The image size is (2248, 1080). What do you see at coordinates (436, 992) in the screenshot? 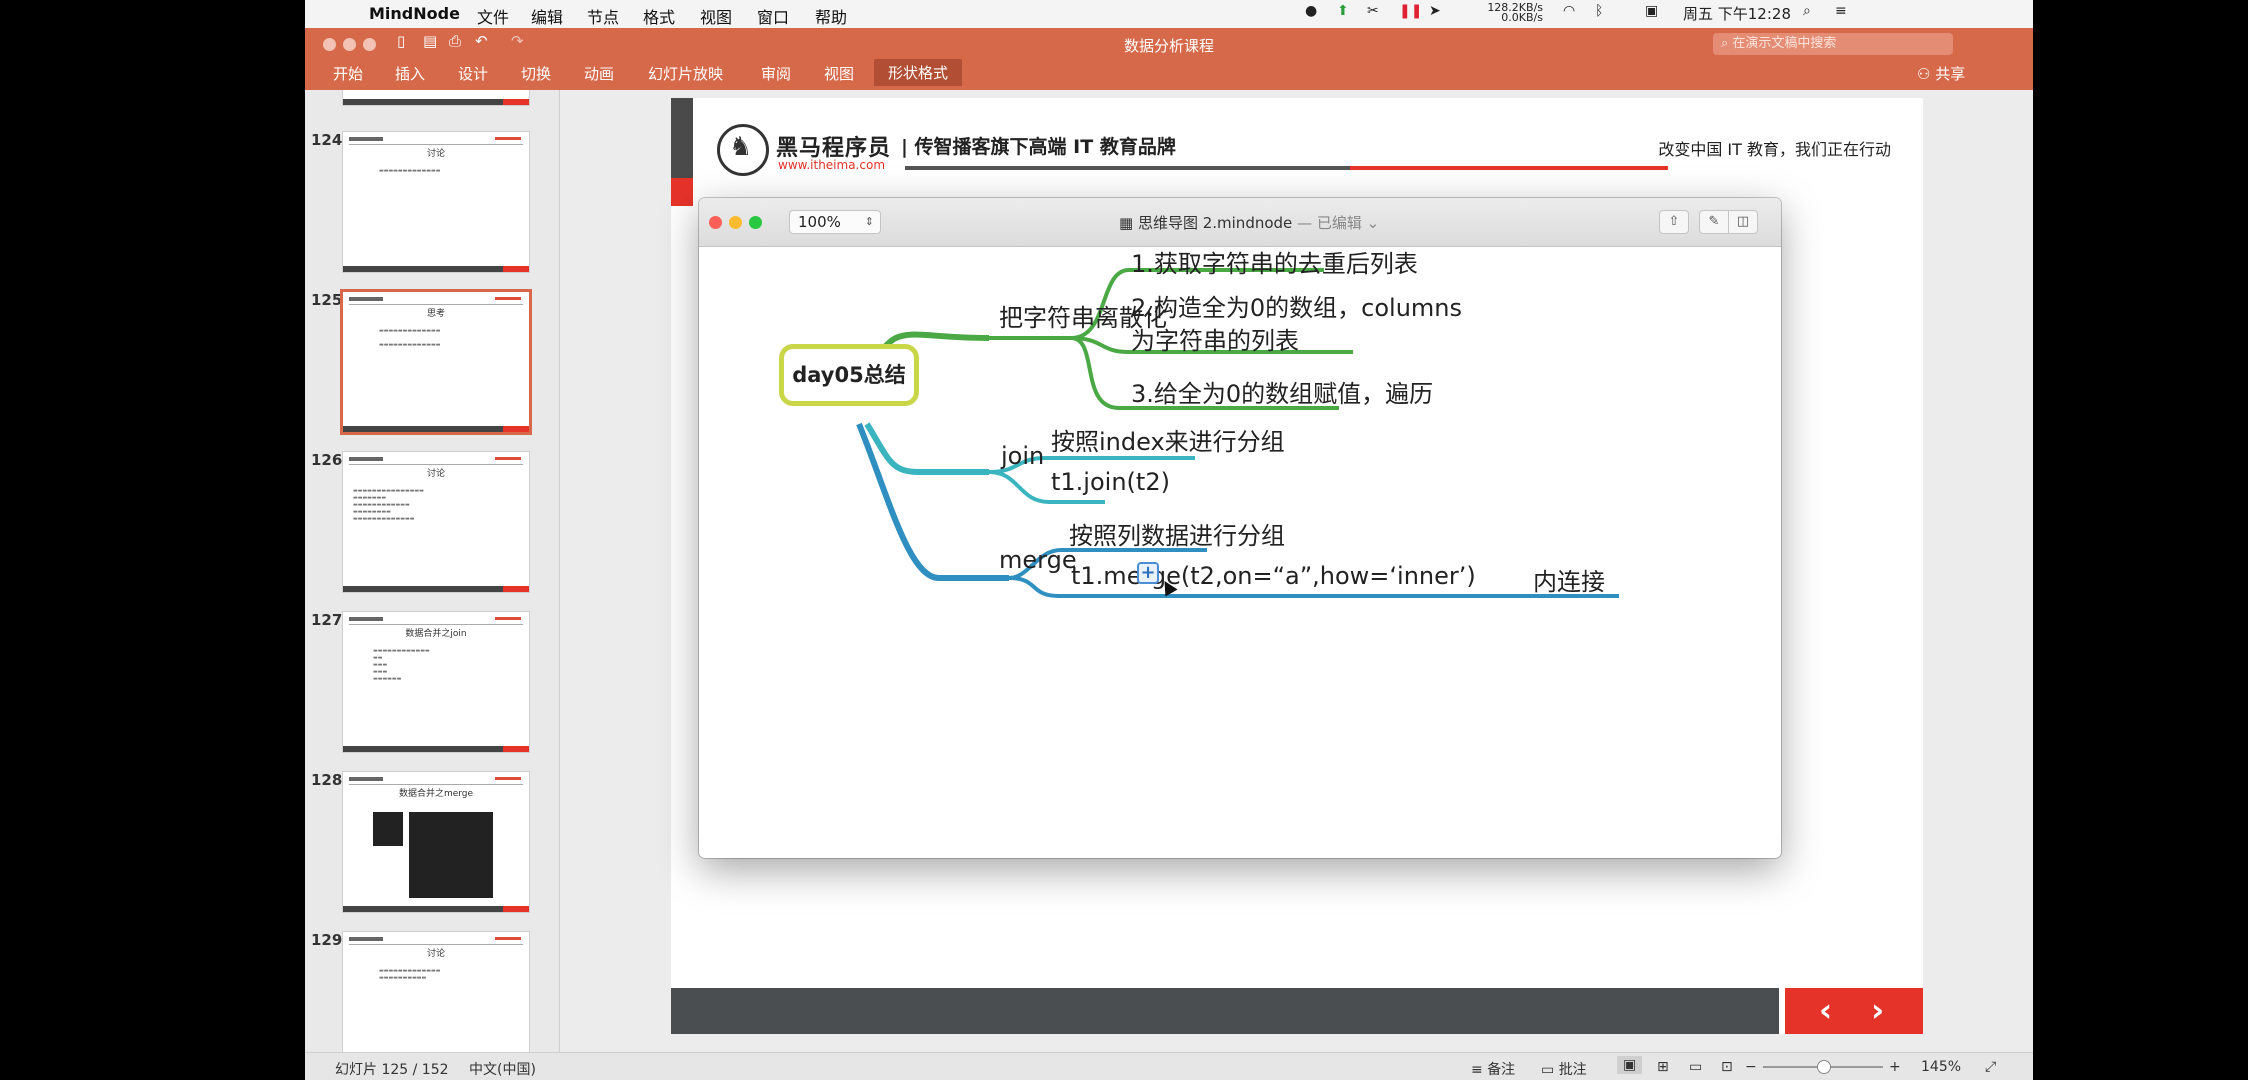
I see `slide-thumbnail-129: 讨论 ▬▬▬▬▬▬▬▬▬▬▬▬▬ ▬▬▬▬▬▬▬▬▬▬` at bounding box center [436, 992].